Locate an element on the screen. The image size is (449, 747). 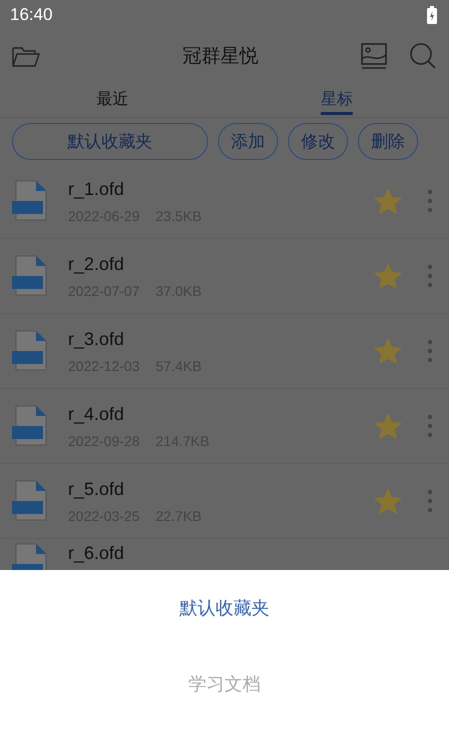
folder-button: 默认收藏夹 is located at coordinates (110, 141).